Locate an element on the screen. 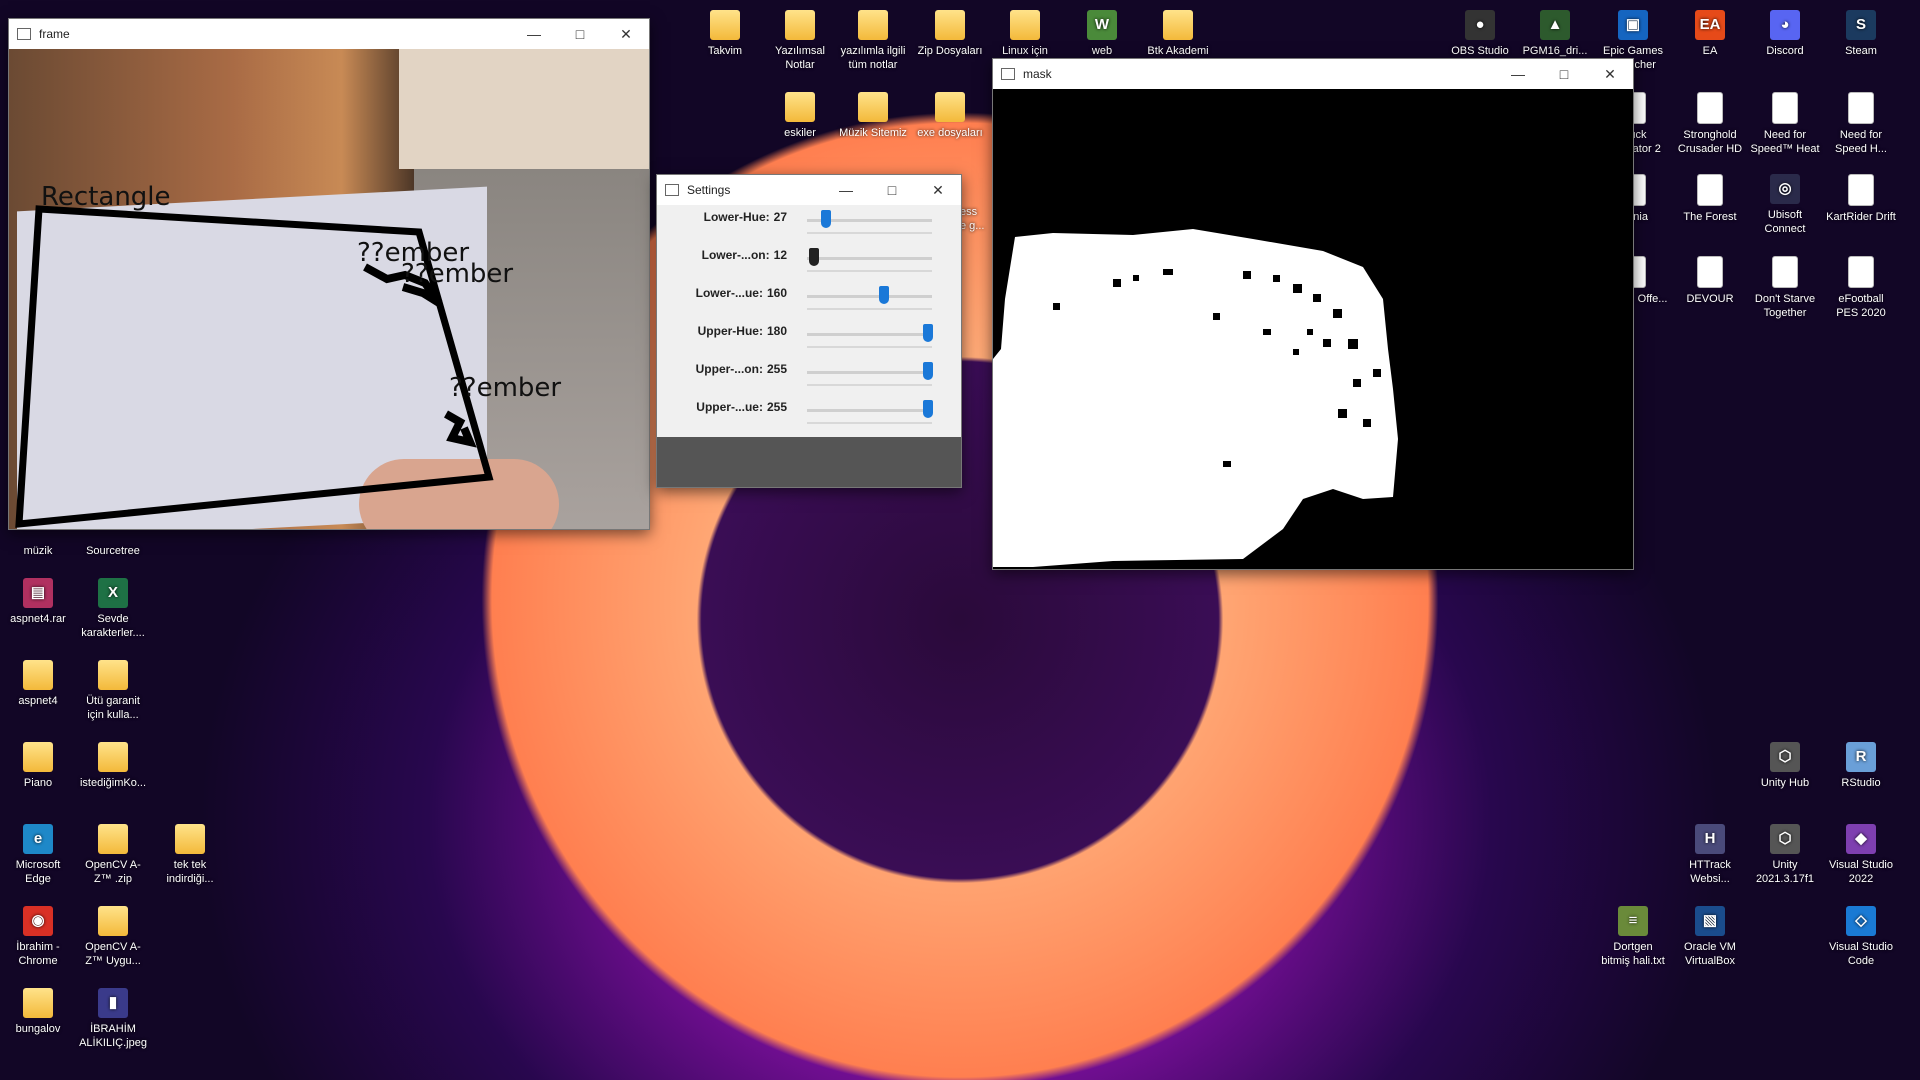 This screenshot has height=1080, width=1920. desktop-icon: ▮ İBRAHİM ALİKILIÇ.jpeg is located at coordinates (113, 1019).